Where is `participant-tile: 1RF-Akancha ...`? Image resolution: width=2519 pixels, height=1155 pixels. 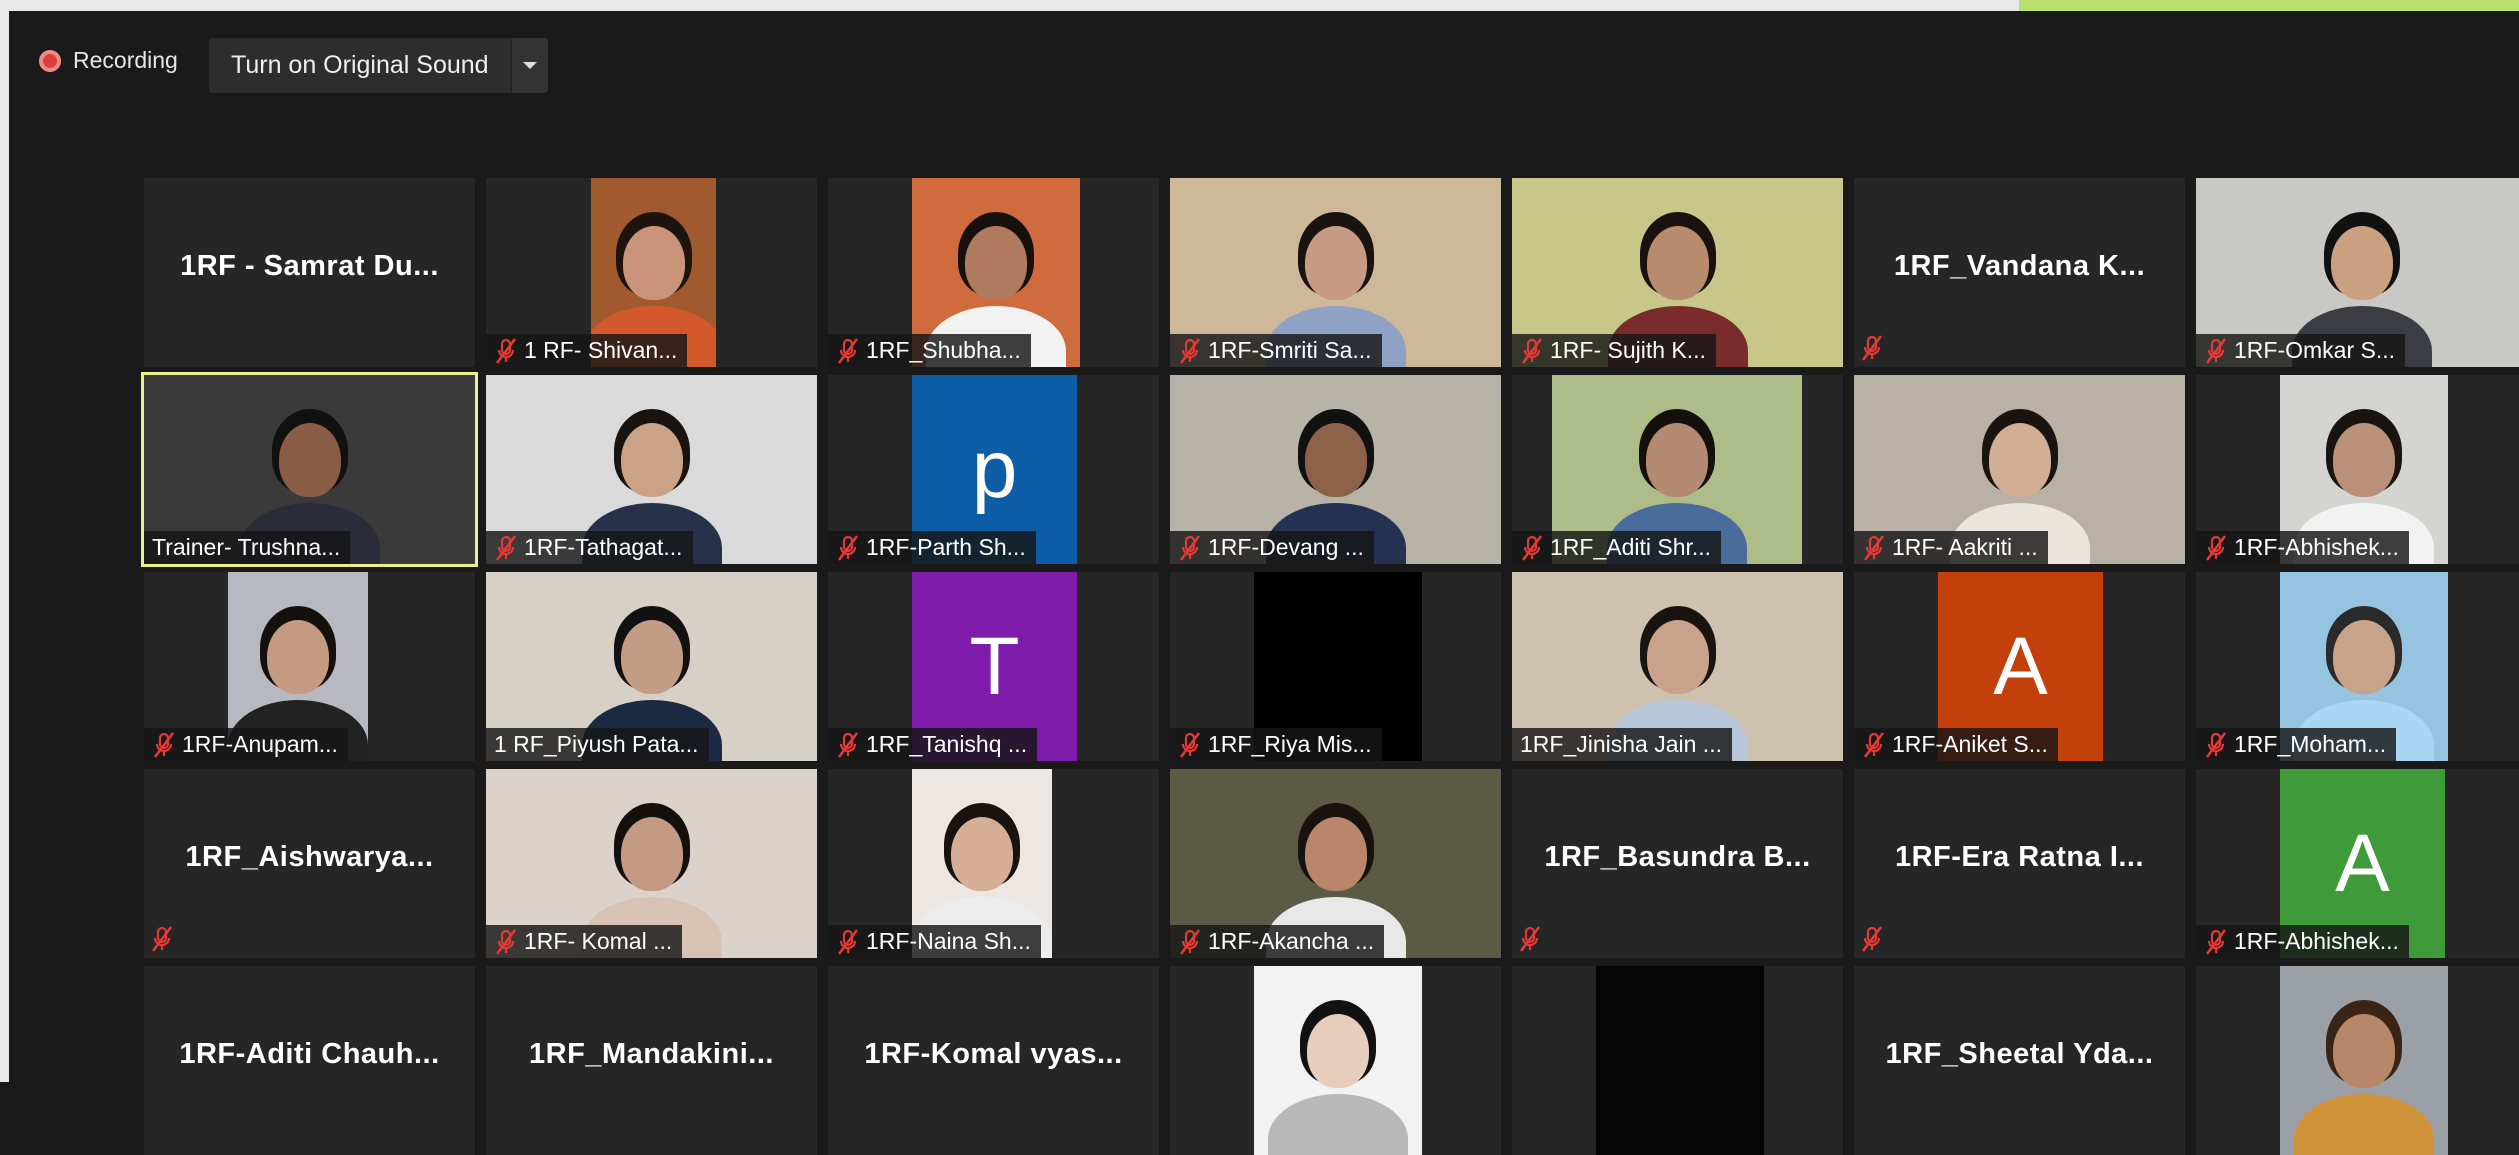 participant-tile: 1RF-Akancha ... is located at coordinates (1335, 863).